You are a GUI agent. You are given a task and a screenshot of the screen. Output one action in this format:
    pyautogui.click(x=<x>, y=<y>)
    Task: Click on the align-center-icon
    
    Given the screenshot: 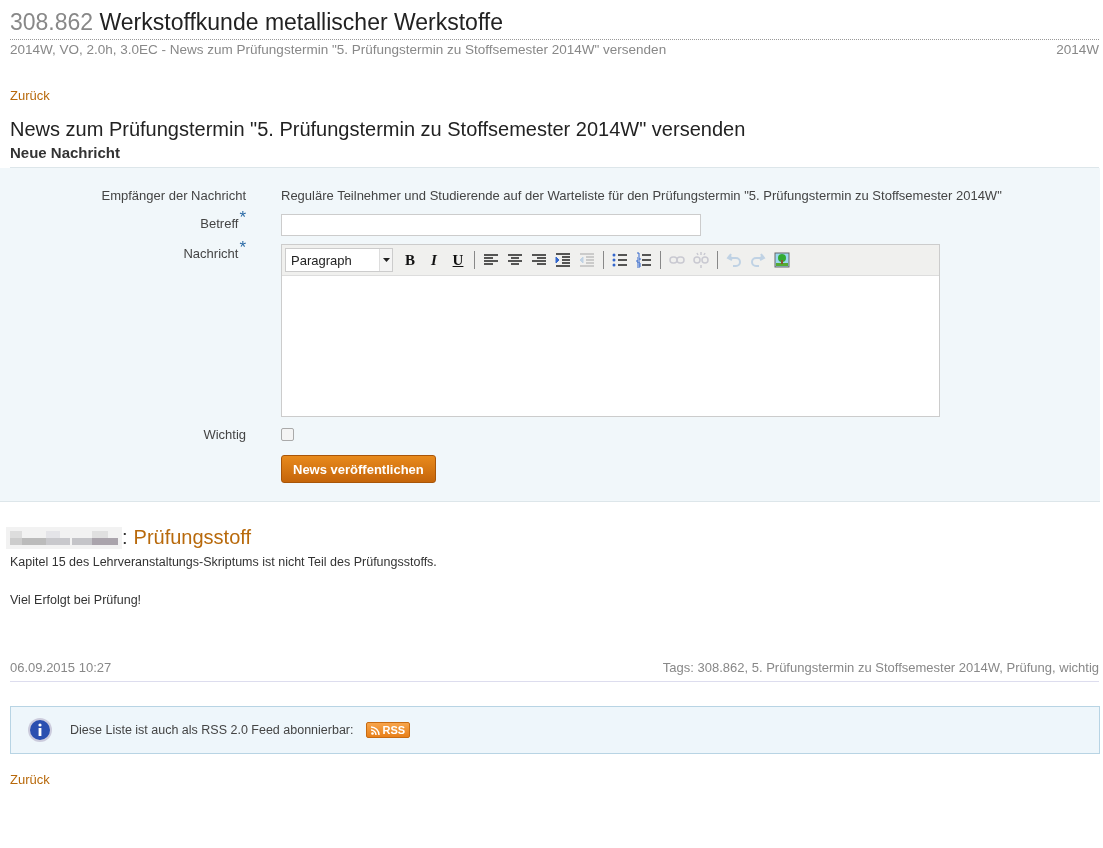 What is the action you would take?
    pyautogui.click(x=515, y=260)
    